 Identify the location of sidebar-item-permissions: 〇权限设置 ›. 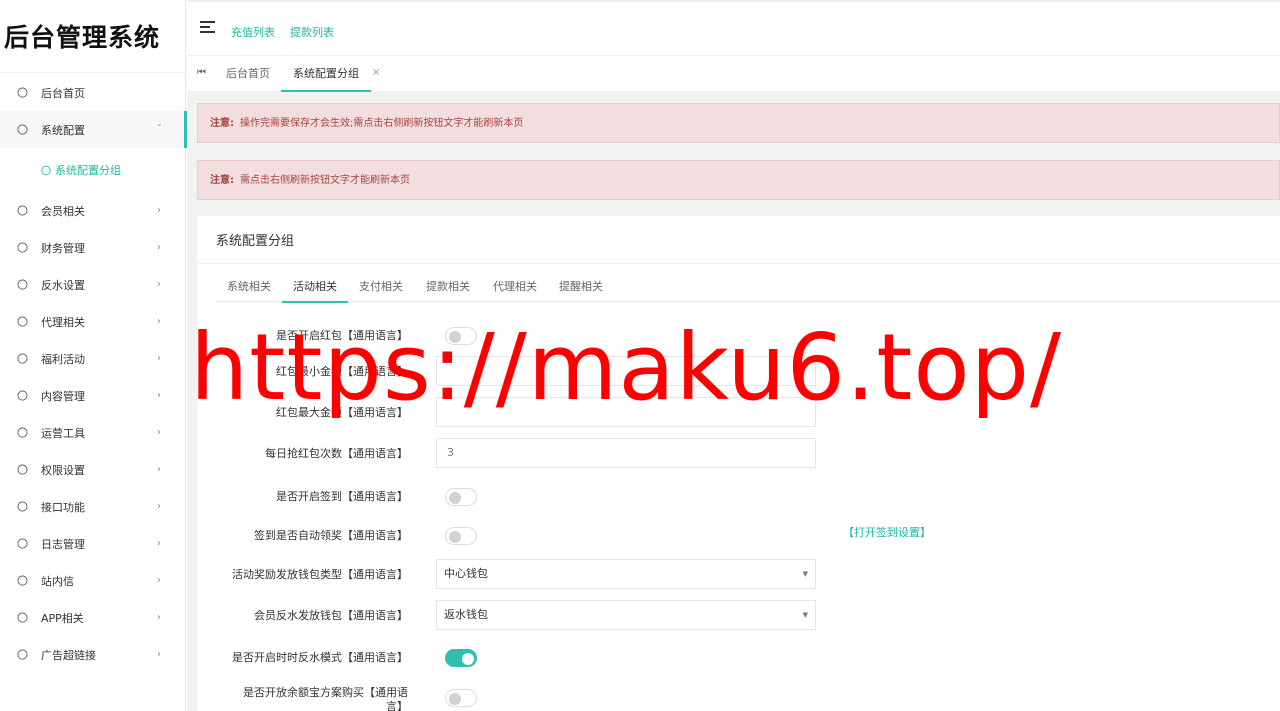
(93, 469).